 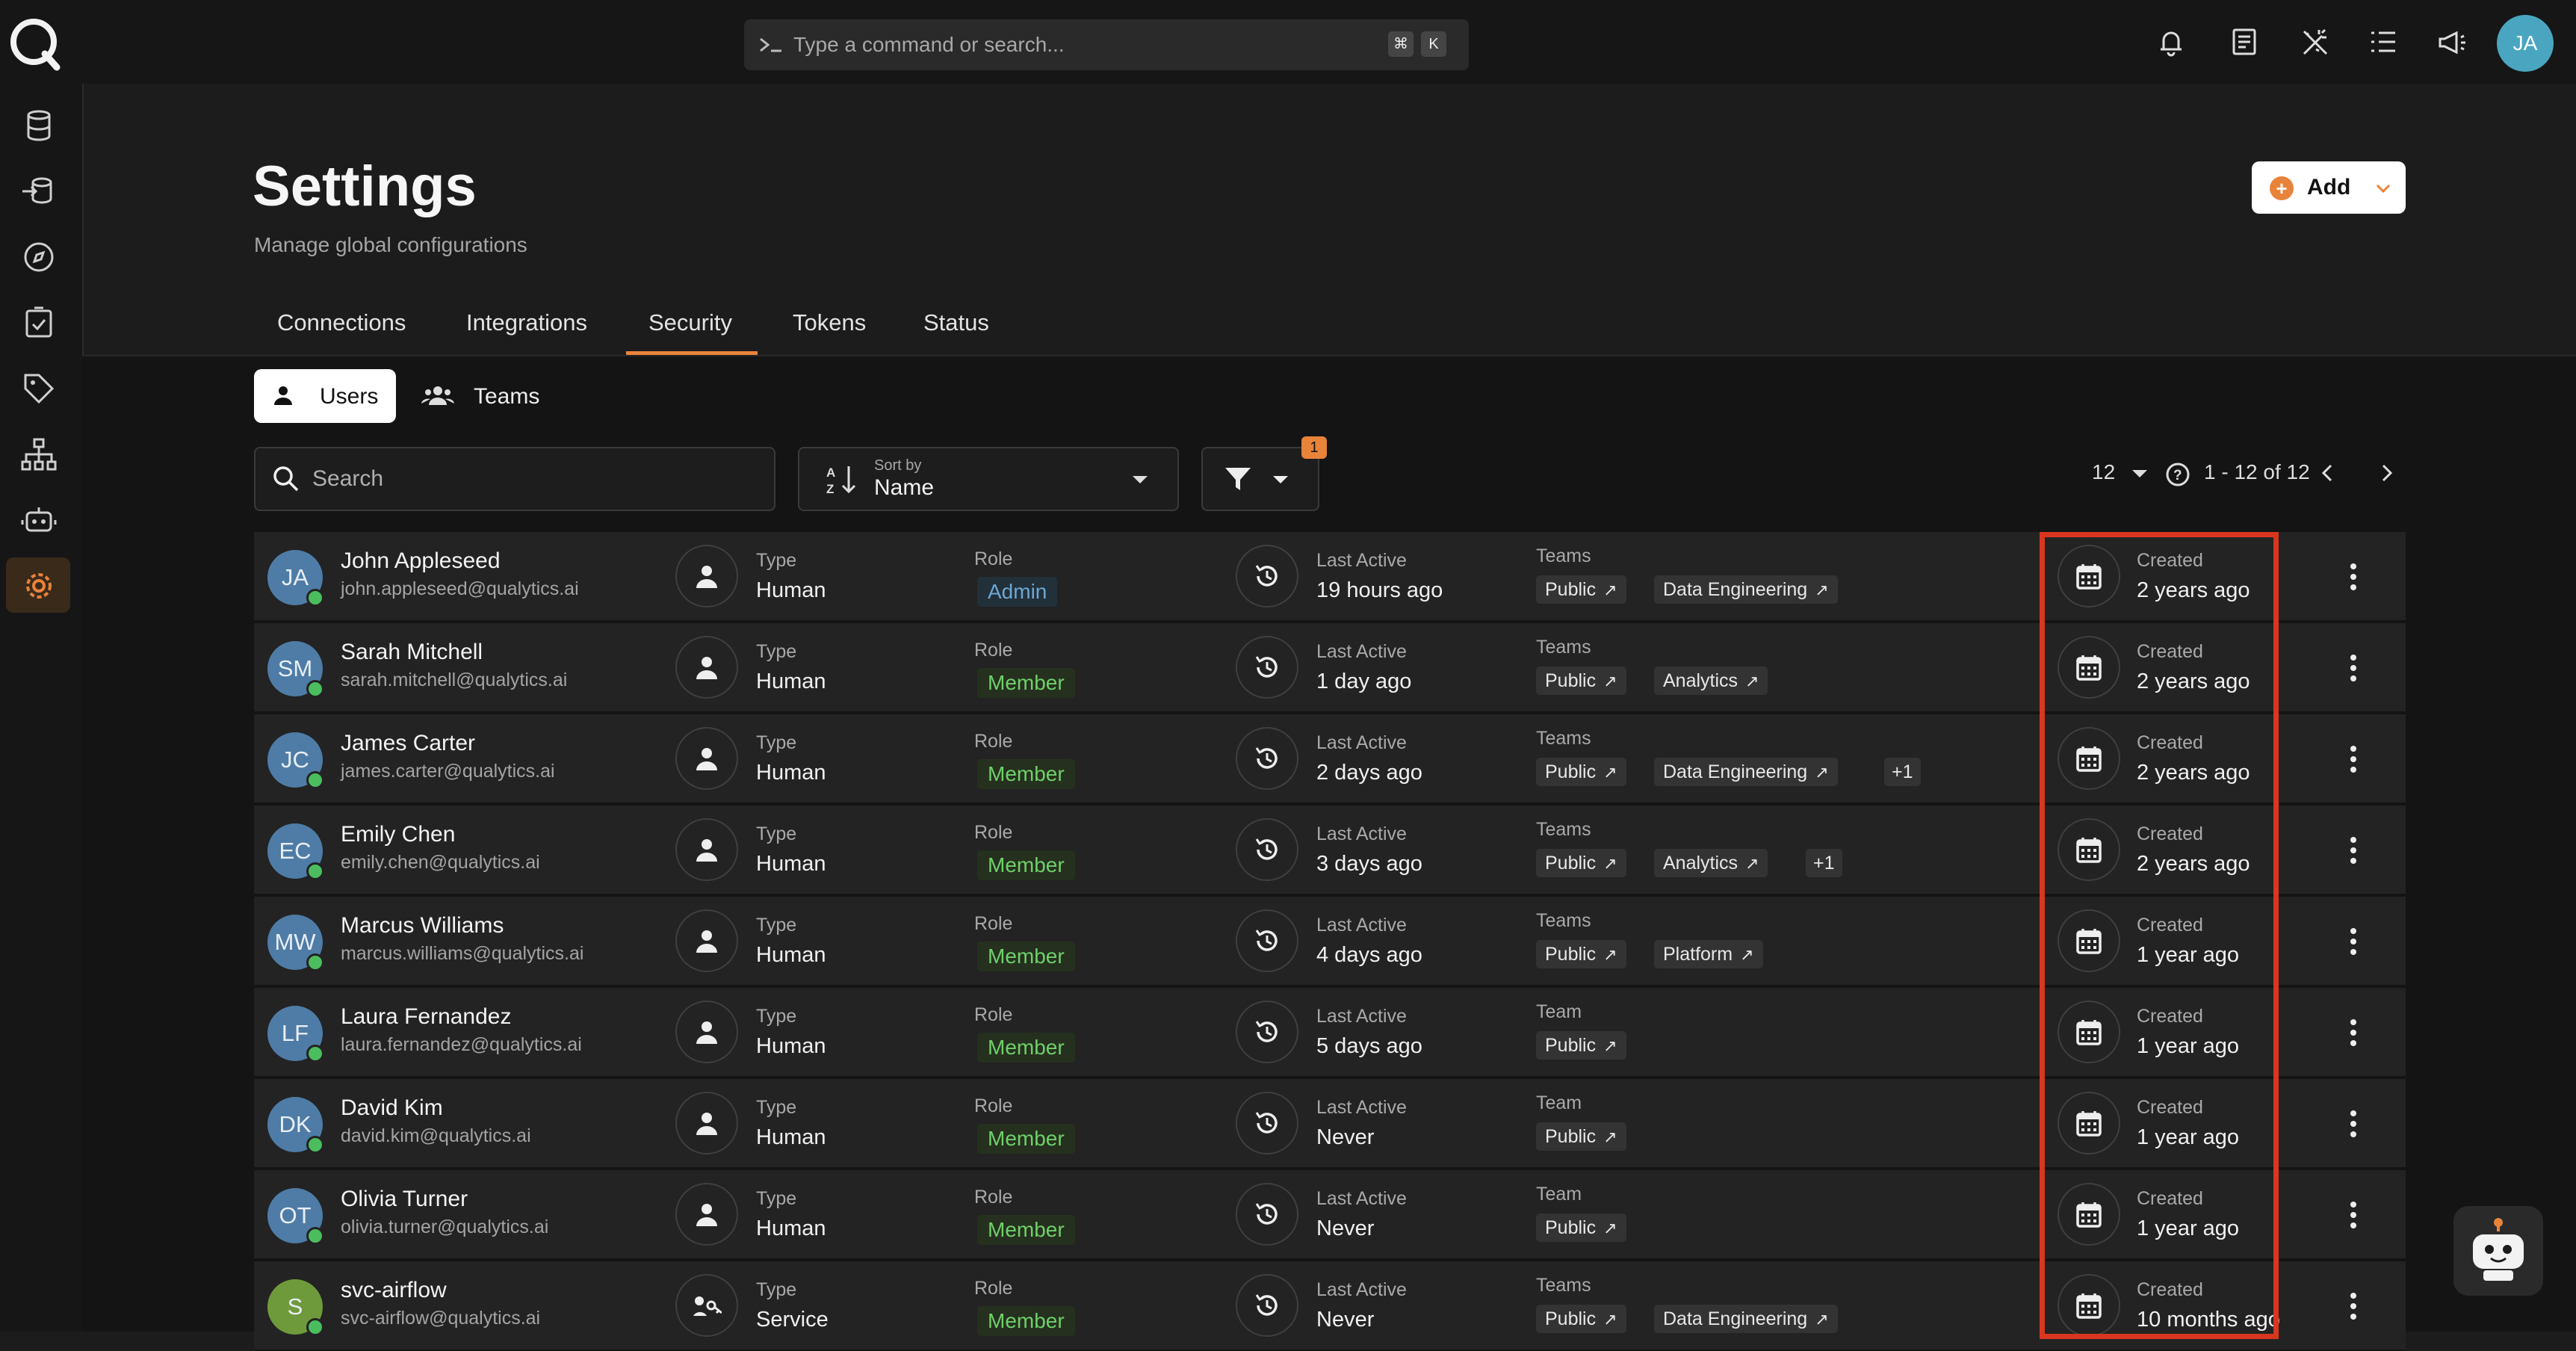 I want to click on caret-down-icon, so click(x=2140, y=474).